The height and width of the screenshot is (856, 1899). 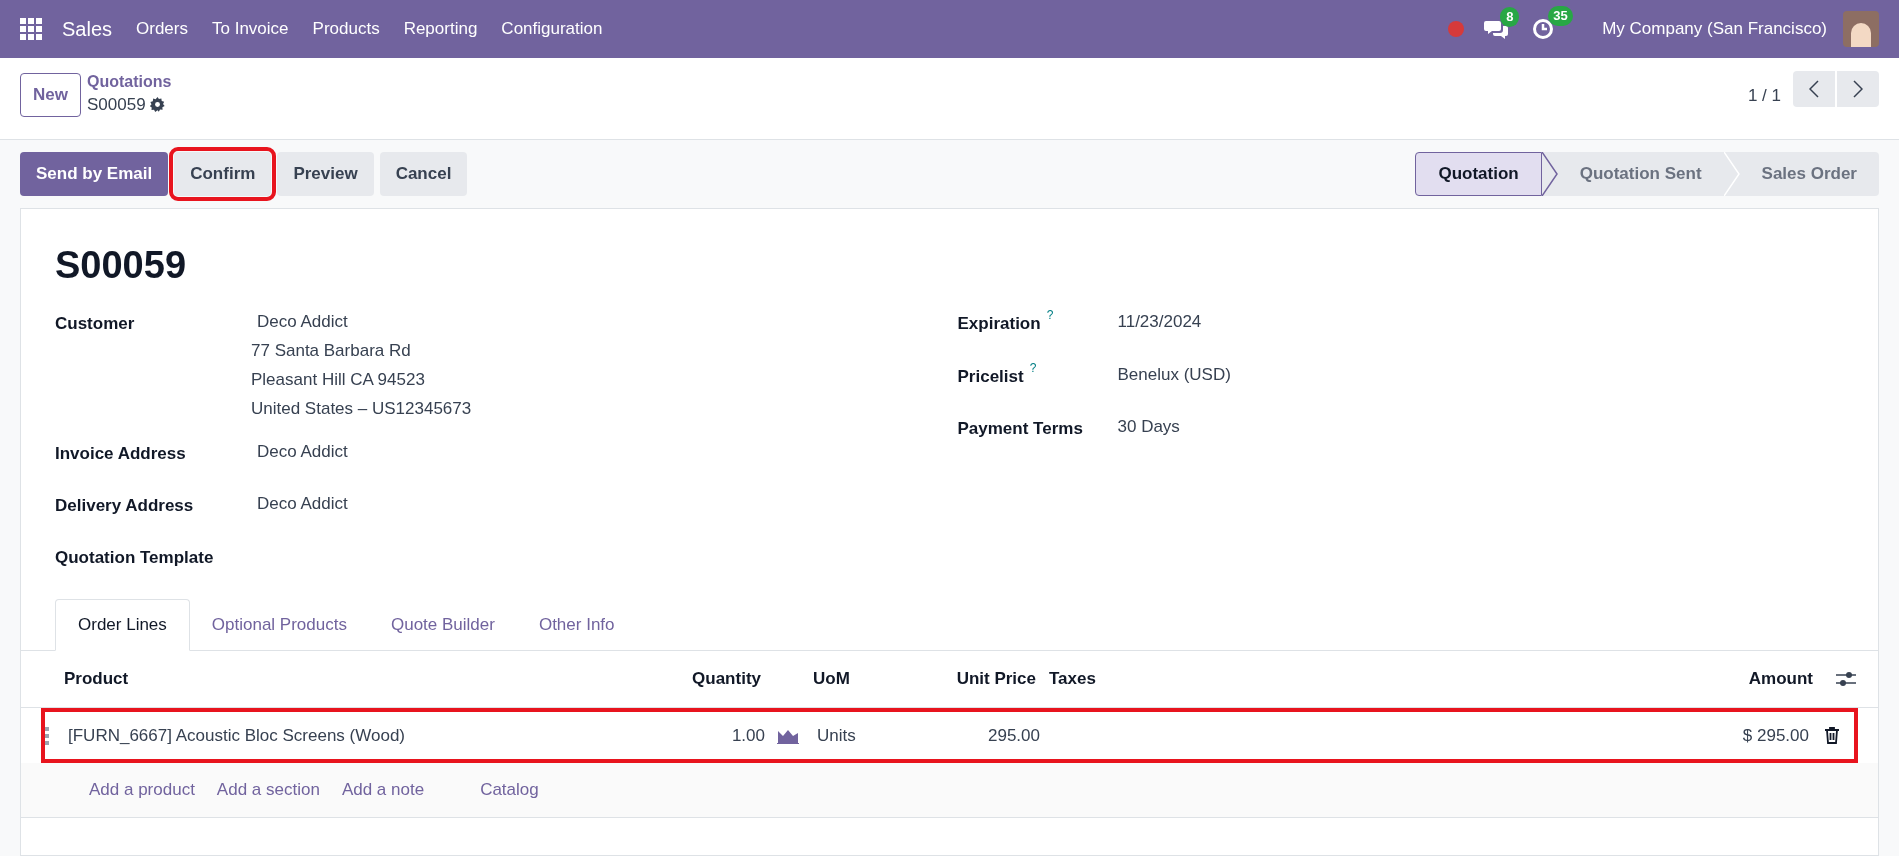 I want to click on message-count-badge: 8, so click(x=1510, y=17).